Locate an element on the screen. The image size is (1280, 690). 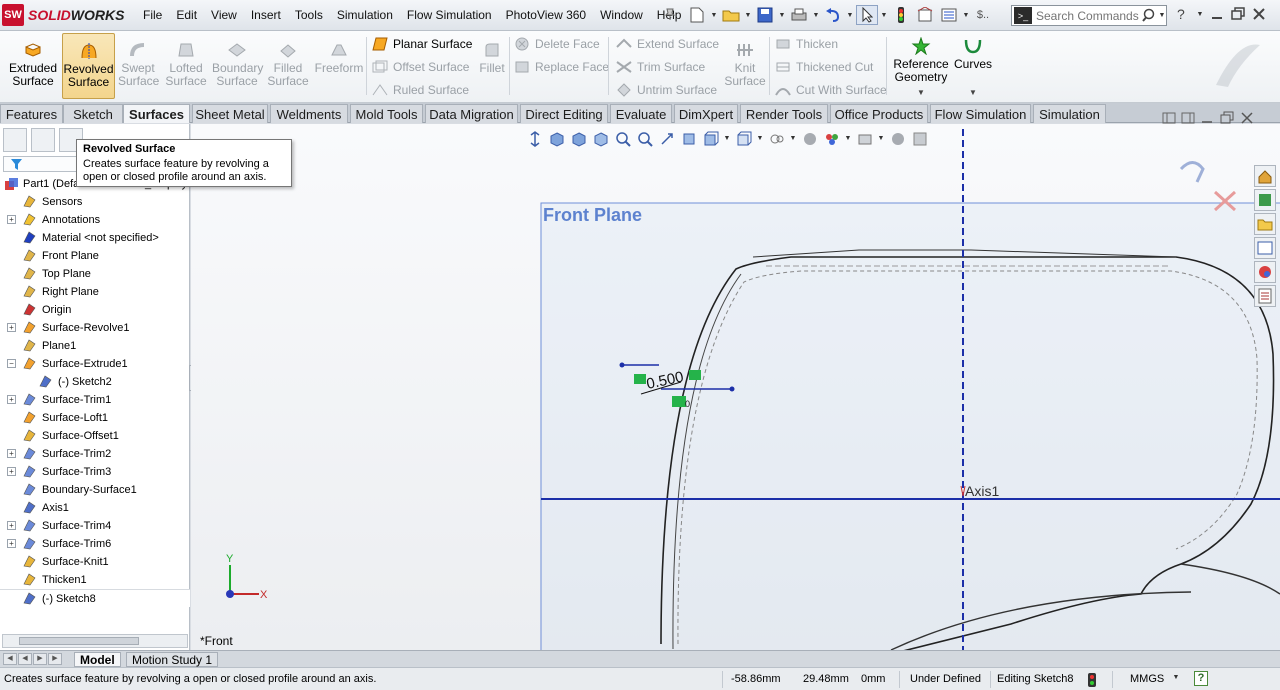
freeform-button: Freeform is located at coordinates (339, 66).